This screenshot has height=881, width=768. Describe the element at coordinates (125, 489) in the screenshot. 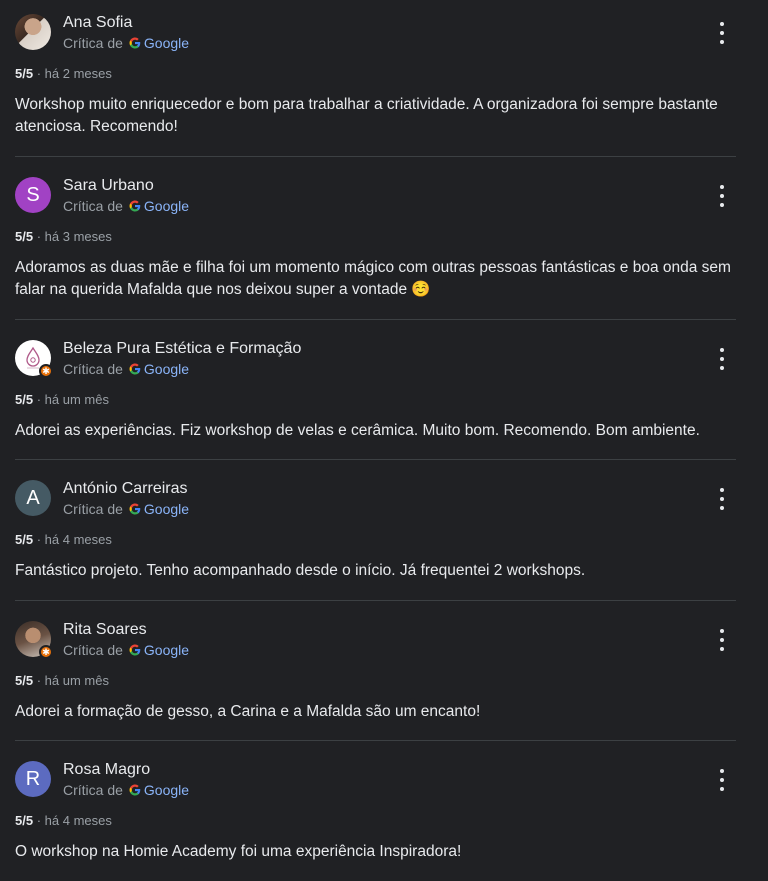

I see `reviewer-name: António Carreiras` at that location.